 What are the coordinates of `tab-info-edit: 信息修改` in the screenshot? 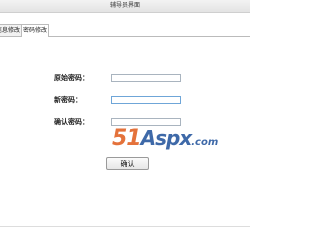 It's located at (11, 30).